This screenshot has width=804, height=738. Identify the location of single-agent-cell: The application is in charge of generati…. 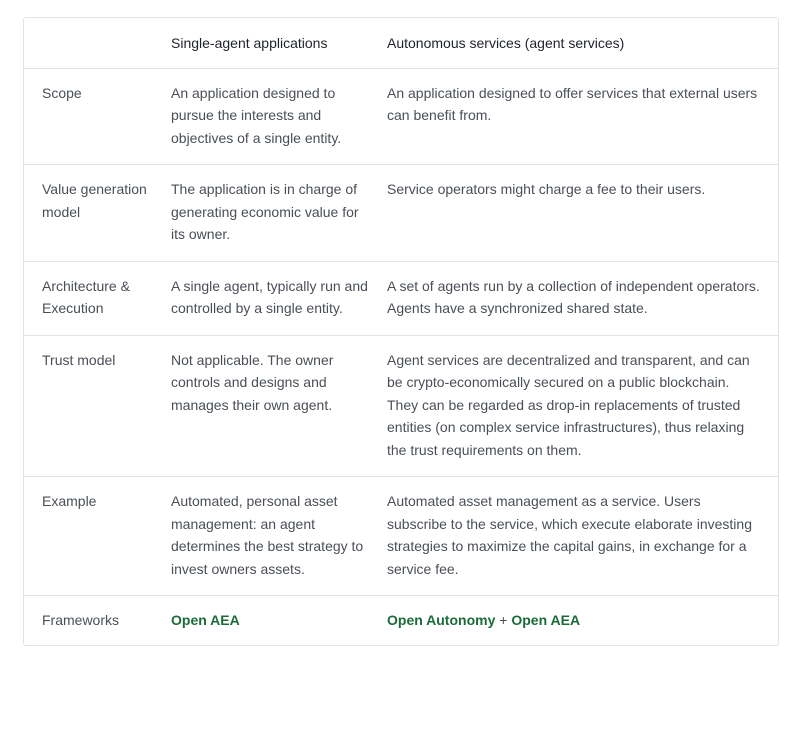
(265, 213).